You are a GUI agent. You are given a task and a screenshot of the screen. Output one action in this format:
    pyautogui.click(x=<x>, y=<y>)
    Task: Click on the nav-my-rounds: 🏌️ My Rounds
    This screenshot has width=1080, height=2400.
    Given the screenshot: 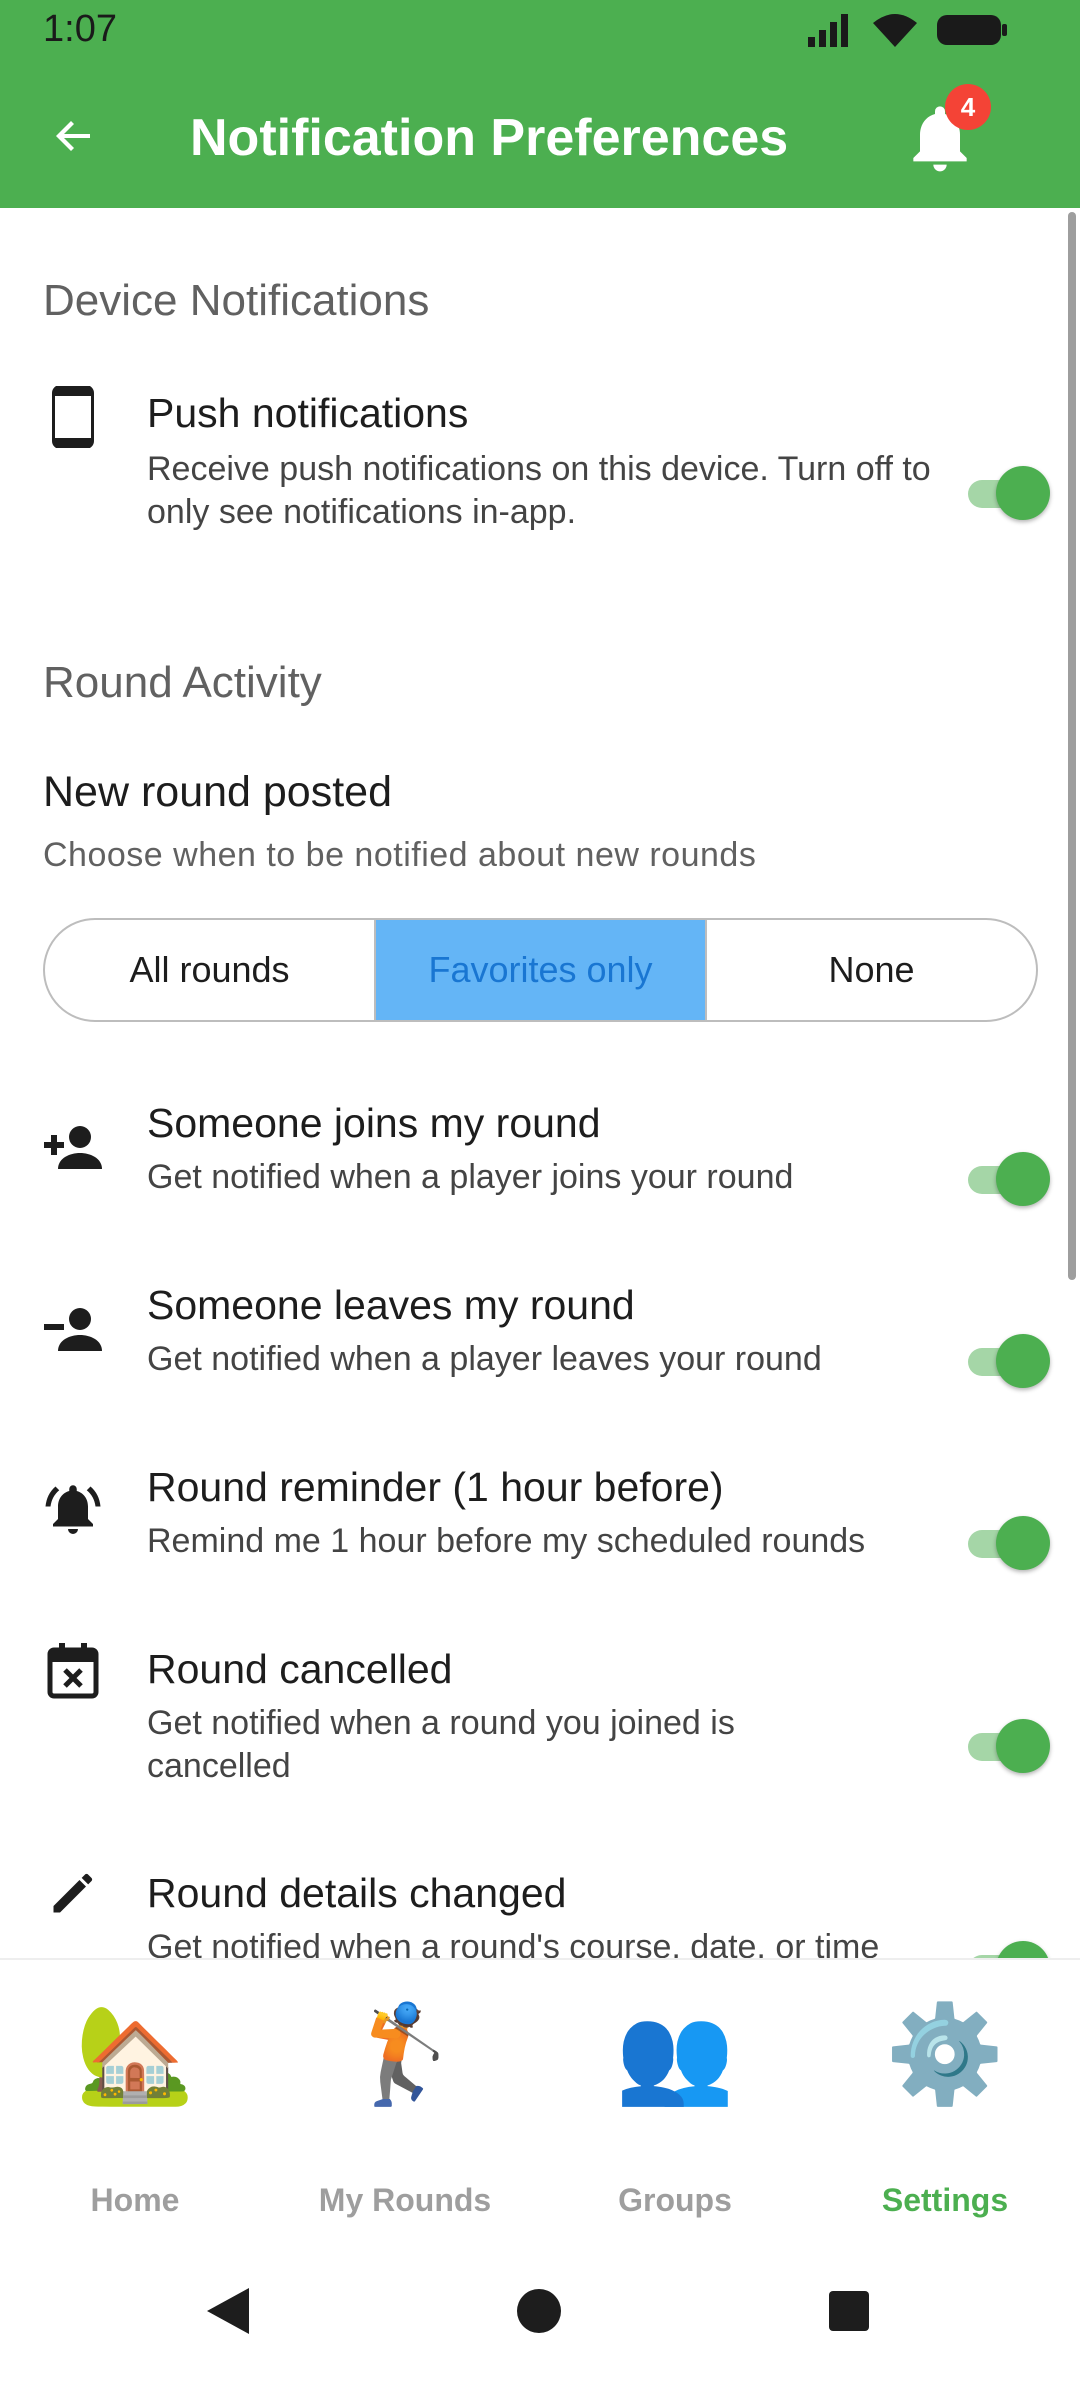 What is the action you would take?
    pyautogui.click(x=405, y=2095)
    